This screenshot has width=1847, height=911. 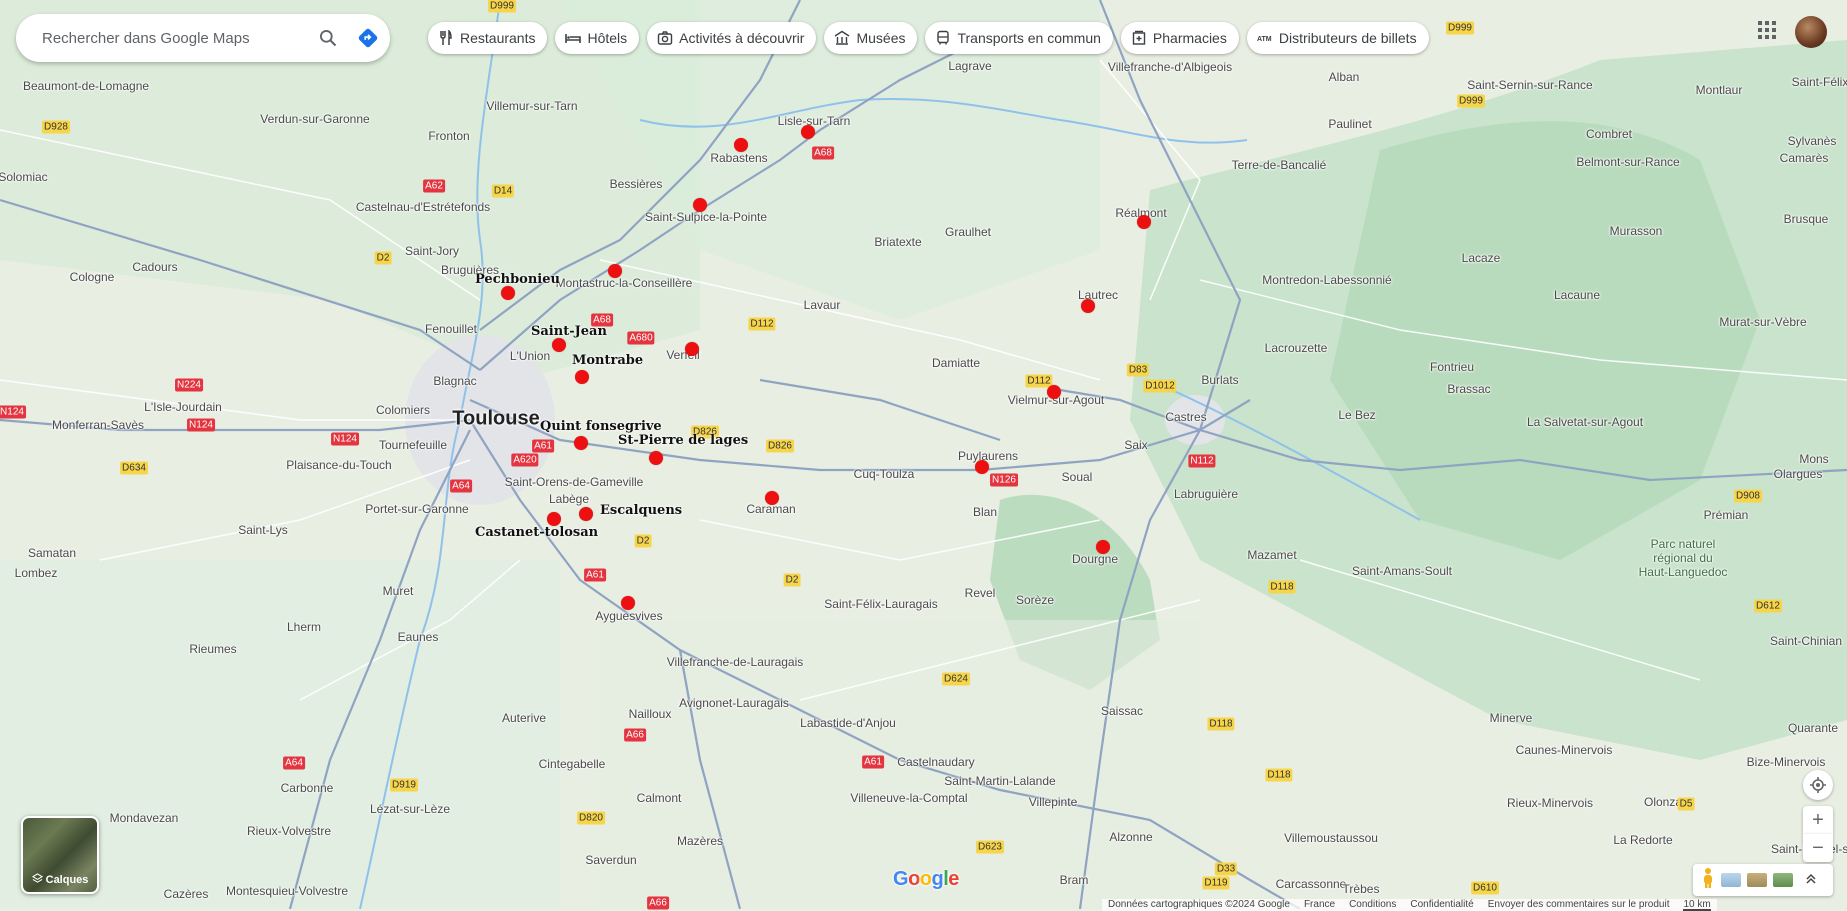 What do you see at coordinates (1550, 803) in the screenshot?
I see `place-label: Rieux-Minervois` at bounding box center [1550, 803].